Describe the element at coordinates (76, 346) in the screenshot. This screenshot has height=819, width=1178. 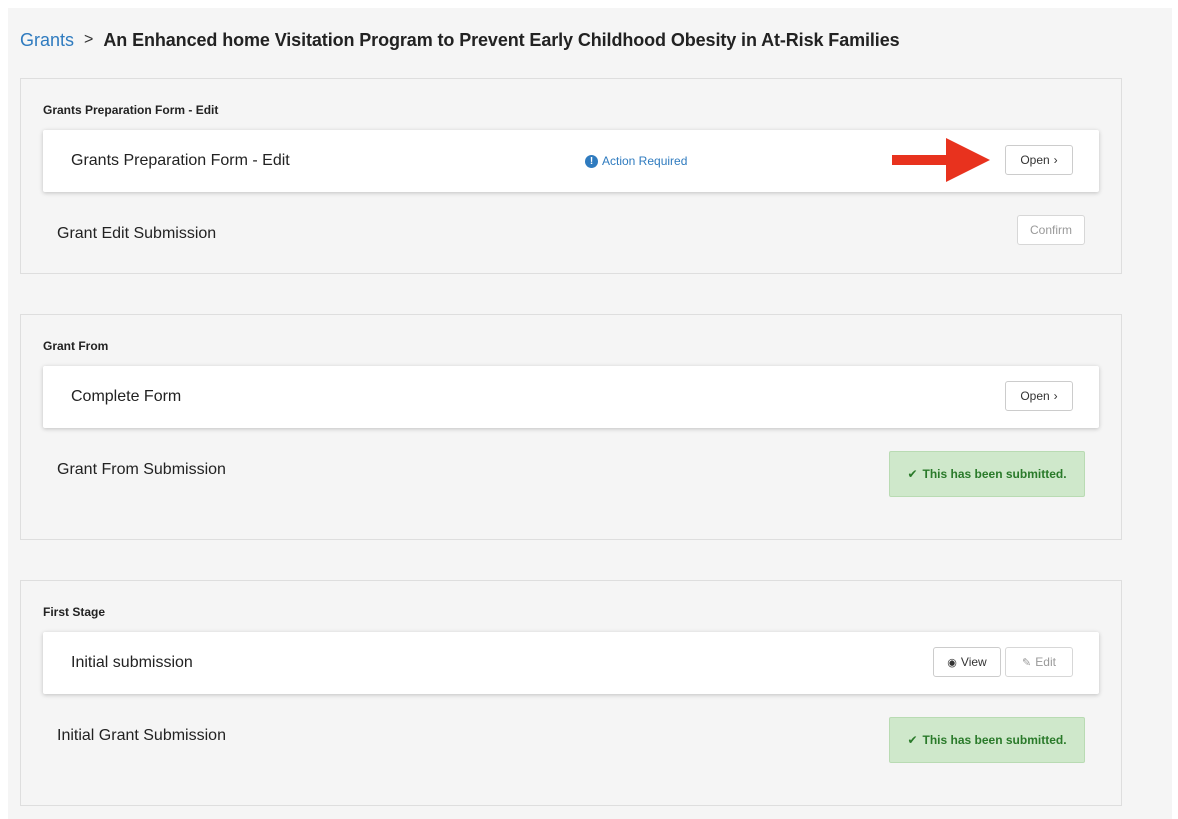
I see `section-title: Grant From` at that location.